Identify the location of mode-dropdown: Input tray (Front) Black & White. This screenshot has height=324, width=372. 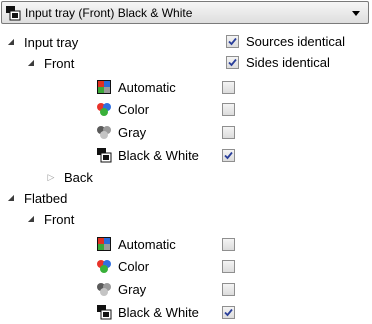
(185, 12).